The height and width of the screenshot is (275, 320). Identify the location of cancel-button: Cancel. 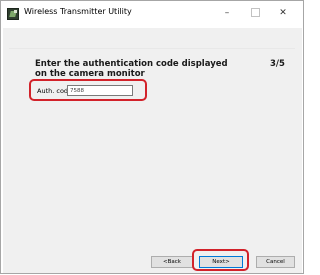
(275, 262).